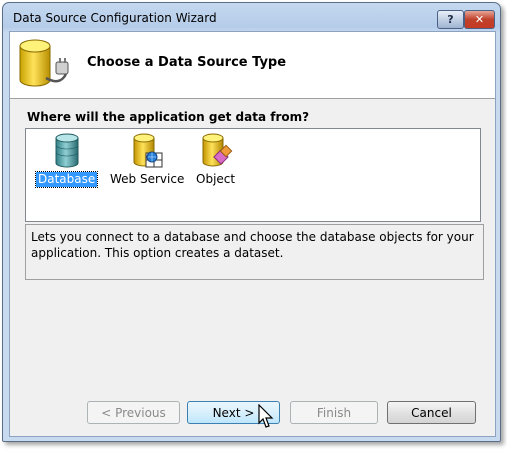 The image size is (507, 450). What do you see at coordinates (431, 412) in the screenshot?
I see `cancel-button: Cancel` at bounding box center [431, 412].